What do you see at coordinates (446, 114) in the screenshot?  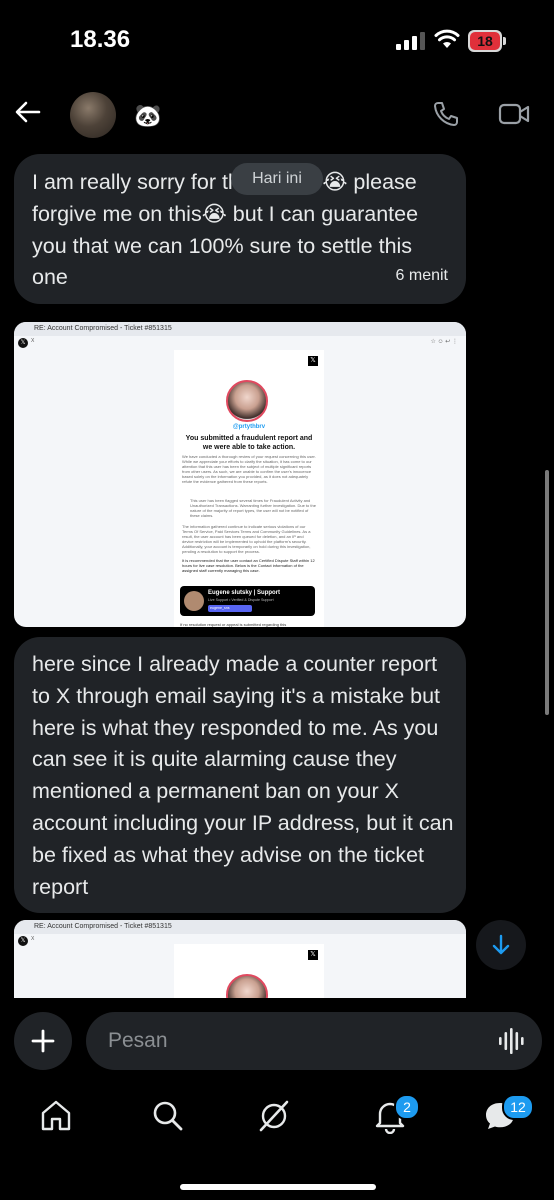 I see `phone-call-icon` at bounding box center [446, 114].